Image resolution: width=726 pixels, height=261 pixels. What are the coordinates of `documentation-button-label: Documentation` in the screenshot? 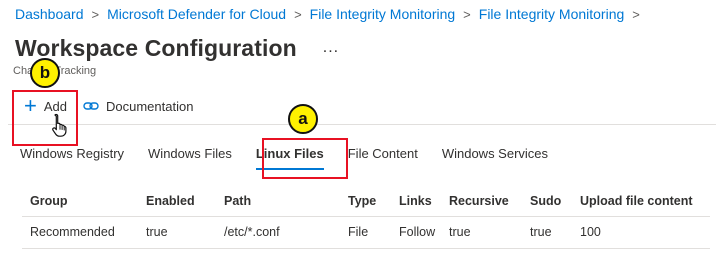 It's located at (150, 106).